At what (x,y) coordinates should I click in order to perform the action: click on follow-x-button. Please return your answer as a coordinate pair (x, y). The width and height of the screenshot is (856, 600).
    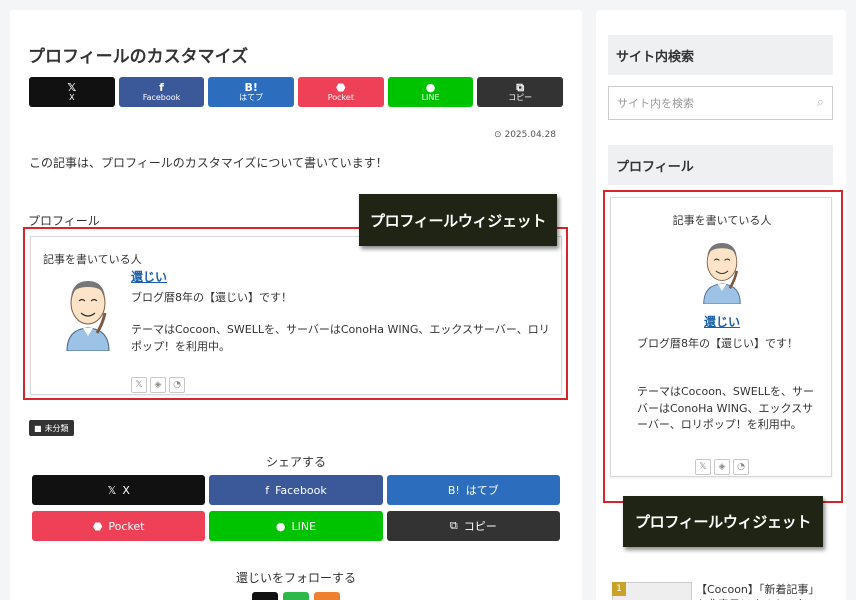
    Looking at the image, I should click on (265, 596).